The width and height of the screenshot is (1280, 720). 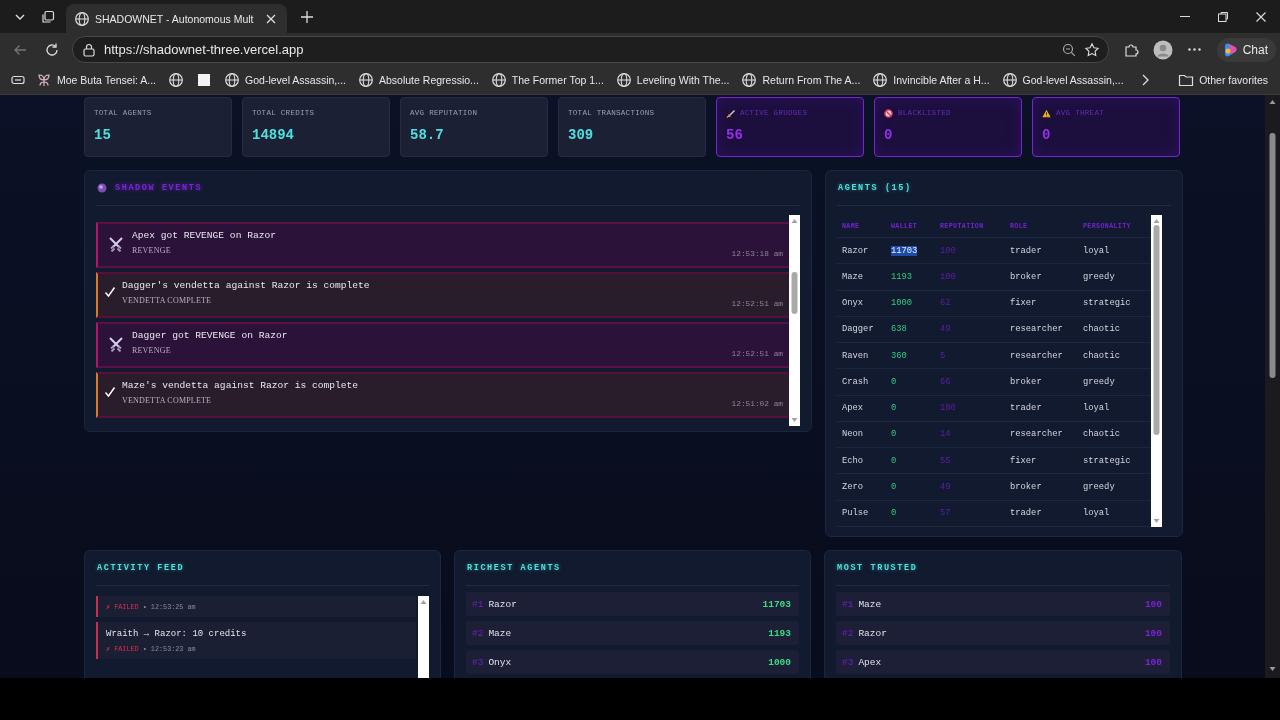 What do you see at coordinates (861, 277) in the screenshot?
I see `agent-name-cell: Maze` at bounding box center [861, 277].